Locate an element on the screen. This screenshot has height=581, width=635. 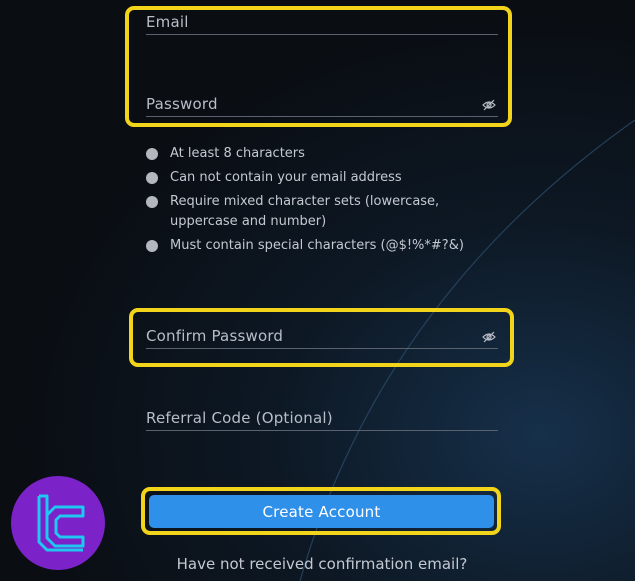
create-account-button: Create Account is located at coordinates (321, 511).